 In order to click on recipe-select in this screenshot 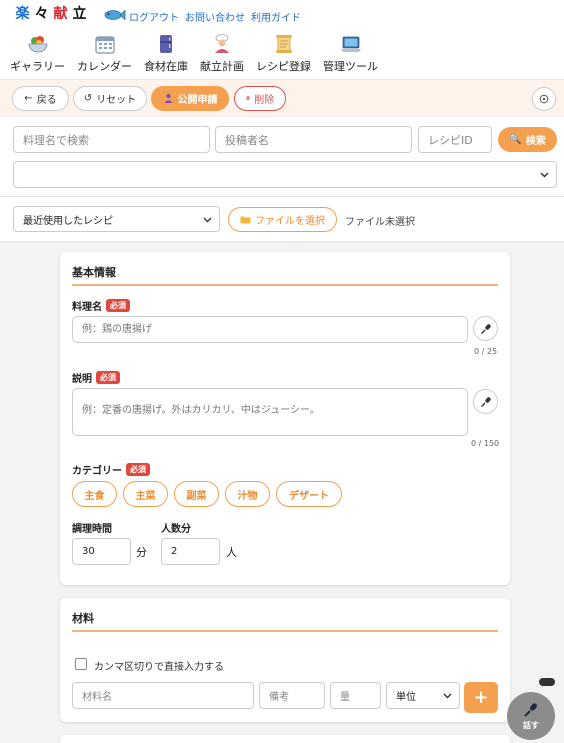, I will do `click(285, 174)`.